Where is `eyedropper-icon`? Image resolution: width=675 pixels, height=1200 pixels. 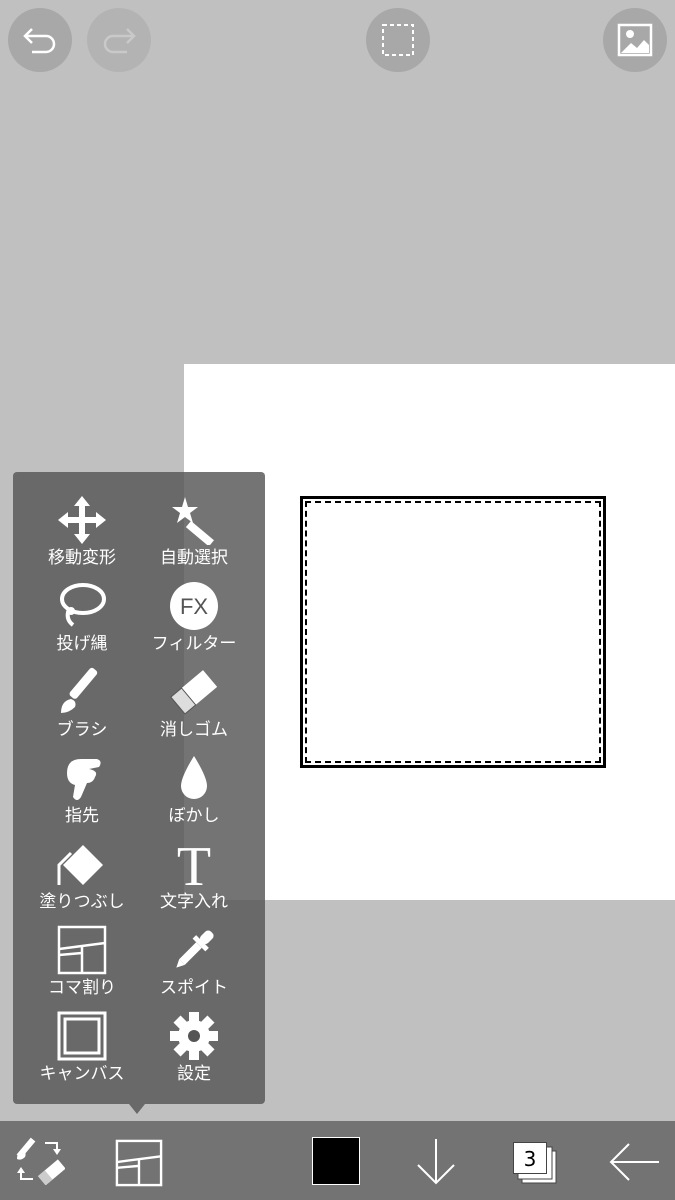
eyedropper-icon is located at coordinates (195, 949).